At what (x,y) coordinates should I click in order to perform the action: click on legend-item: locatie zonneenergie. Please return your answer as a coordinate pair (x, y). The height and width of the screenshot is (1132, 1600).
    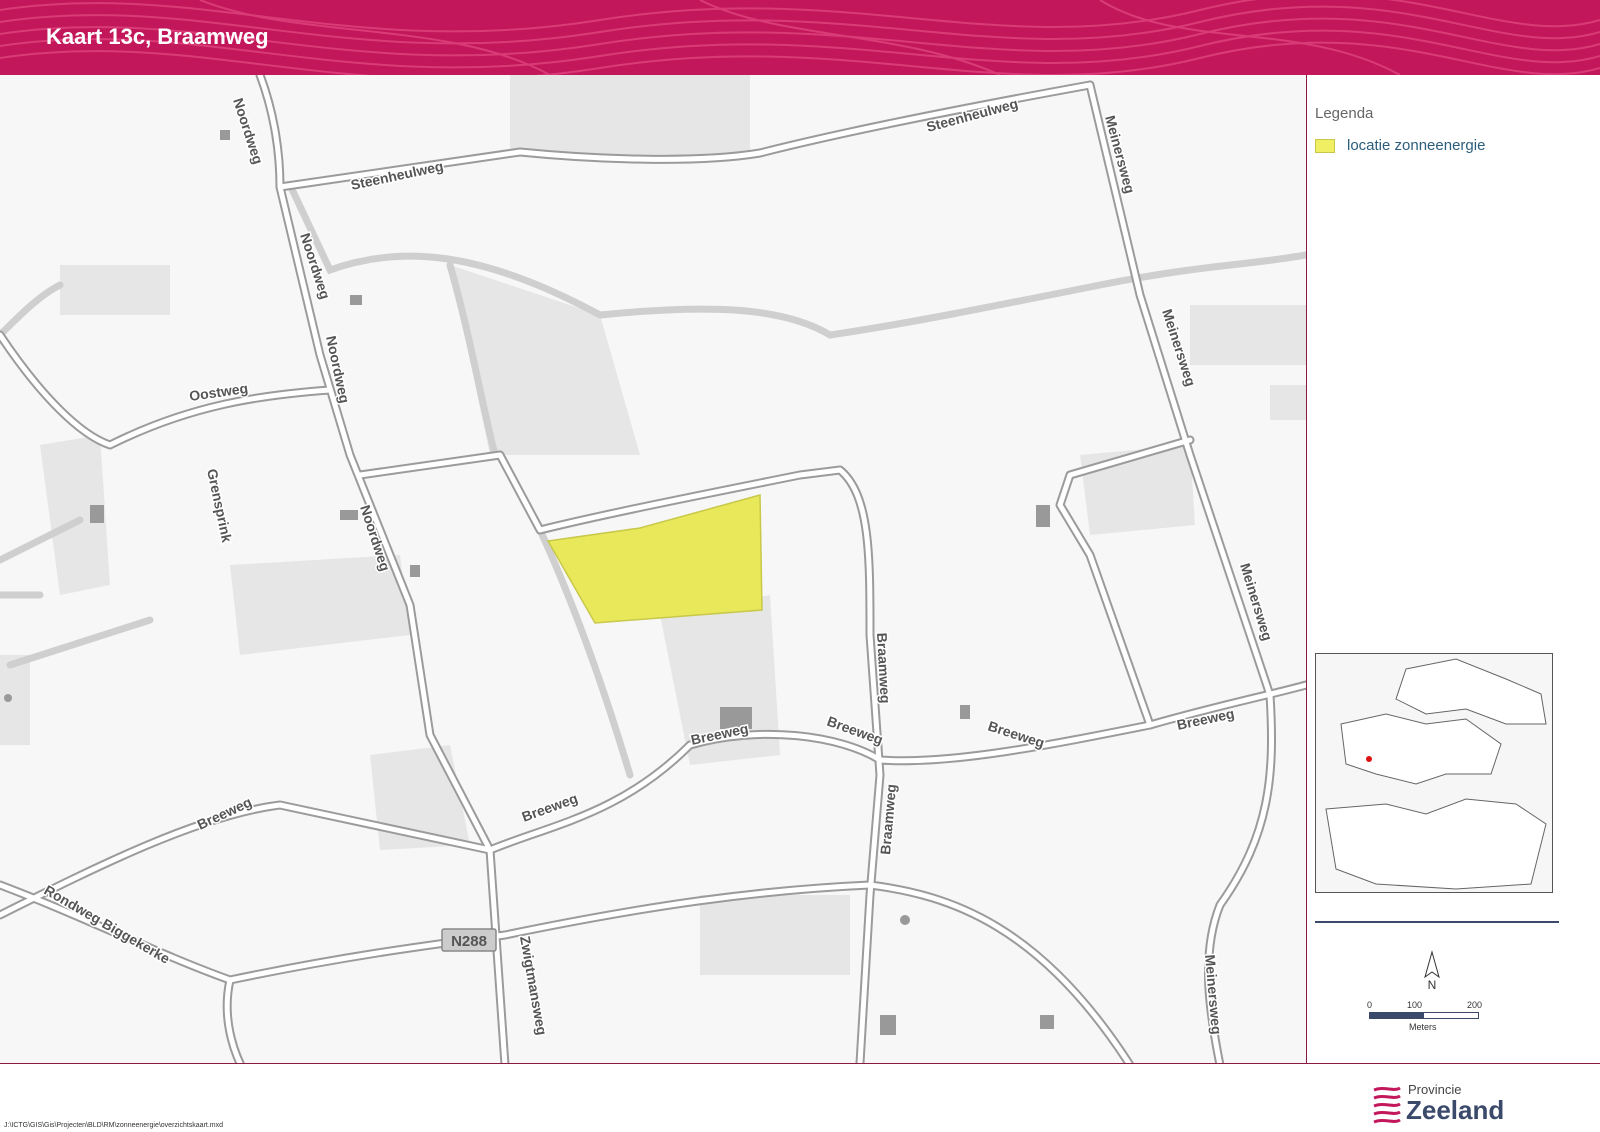
    Looking at the image, I should click on (1400, 145).